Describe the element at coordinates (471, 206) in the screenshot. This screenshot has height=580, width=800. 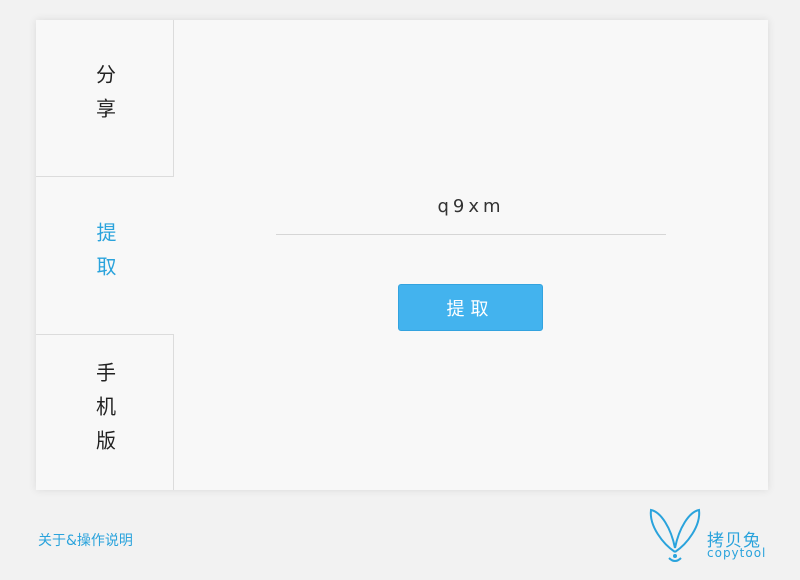
I see `code-input` at that location.